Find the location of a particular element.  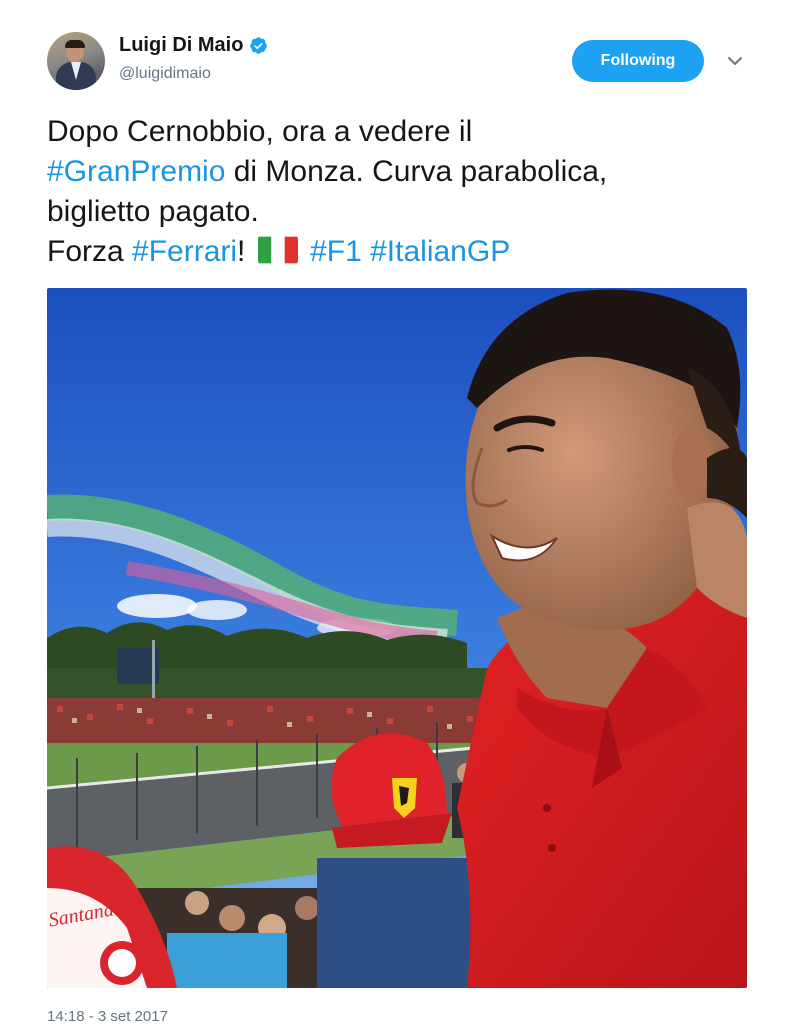

tweet-timestamp: 14:18 - 3 set 2017 is located at coordinates (107, 1016).